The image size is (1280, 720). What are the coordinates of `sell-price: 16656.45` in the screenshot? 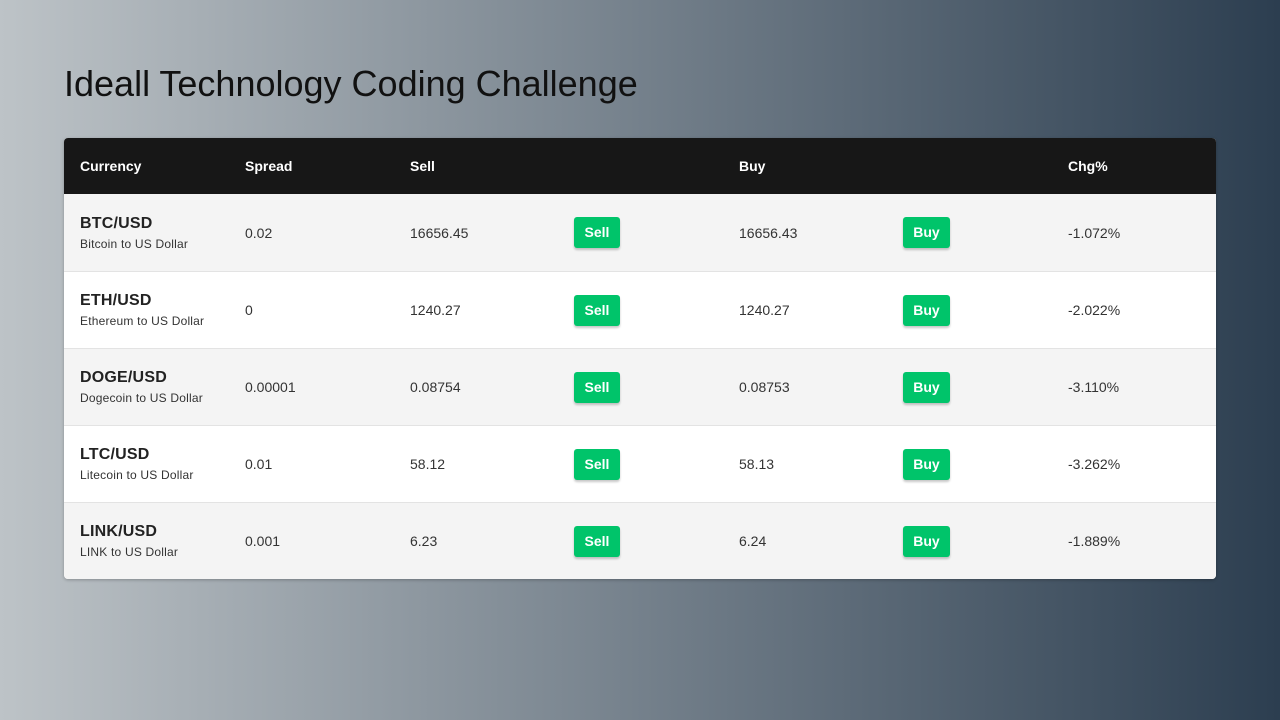 It's located at (439, 232).